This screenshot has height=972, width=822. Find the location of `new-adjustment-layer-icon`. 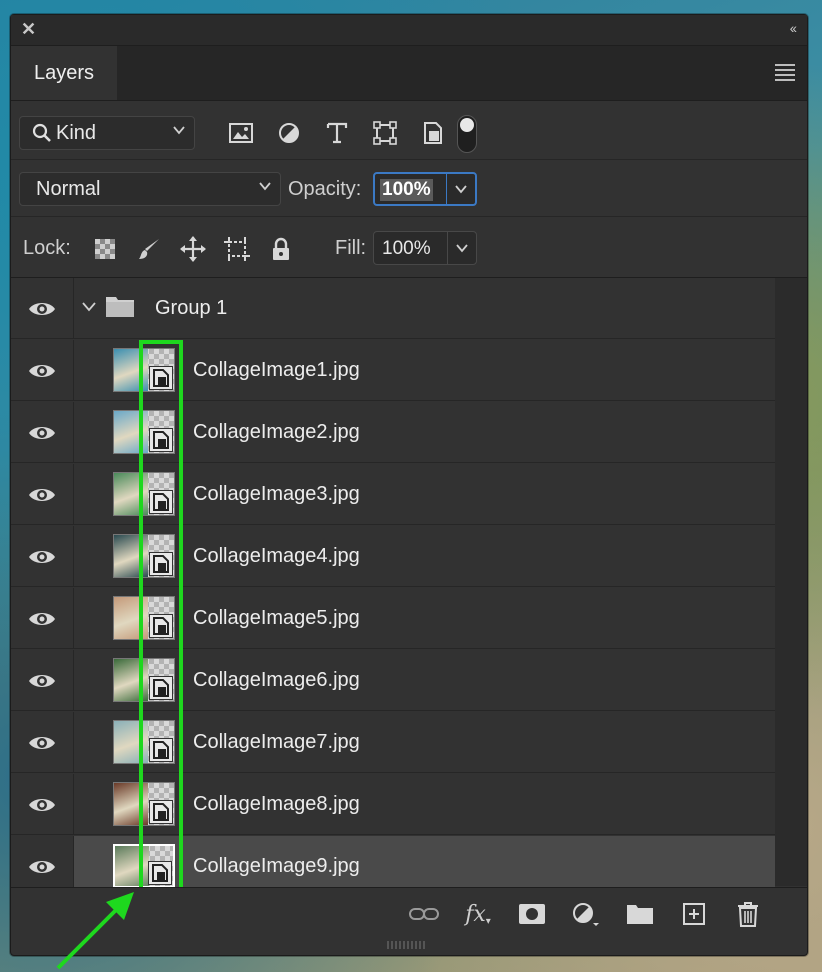

new-adjustment-layer-icon is located at coordinates (586, 914).